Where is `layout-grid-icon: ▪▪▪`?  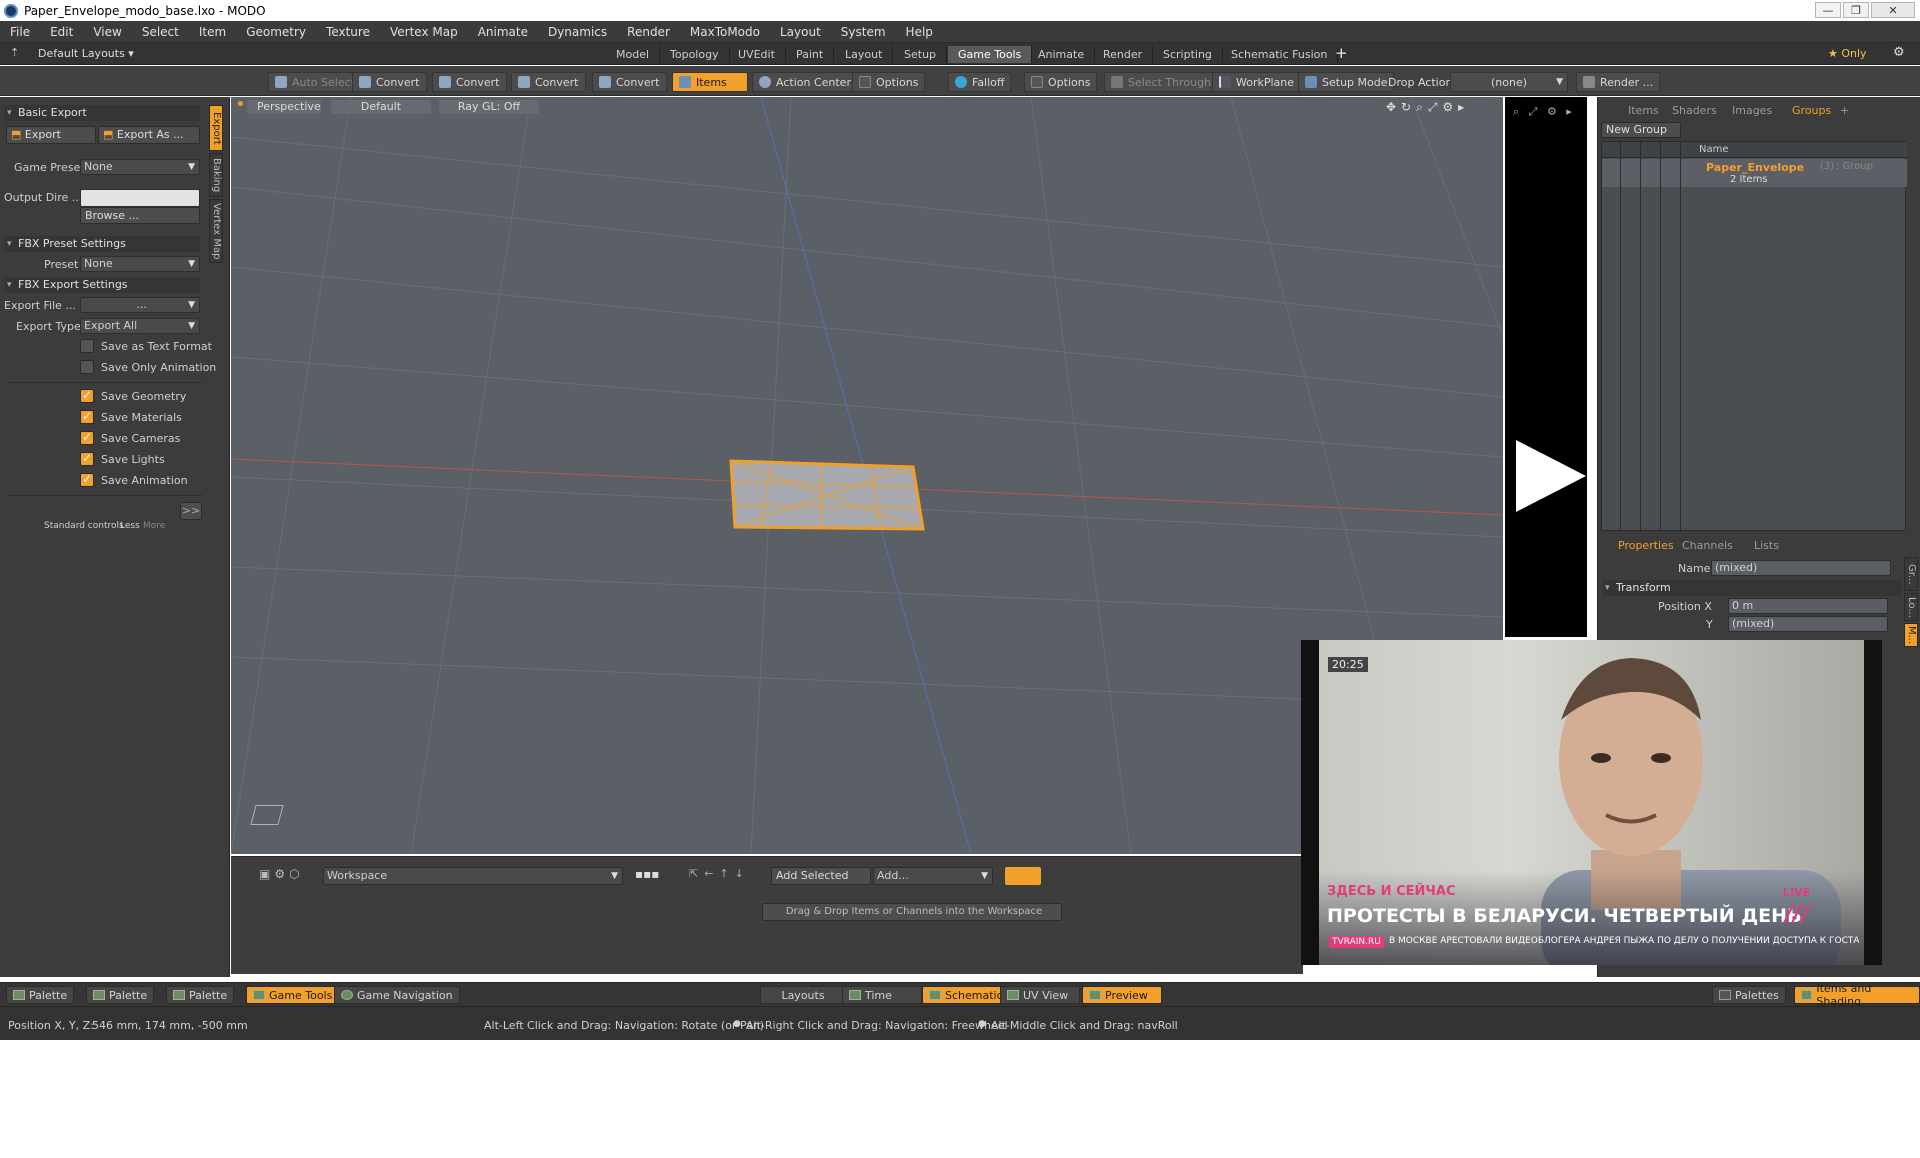 layout-grid-icon: ▪▪▪ is located at coordinates (647, 874).